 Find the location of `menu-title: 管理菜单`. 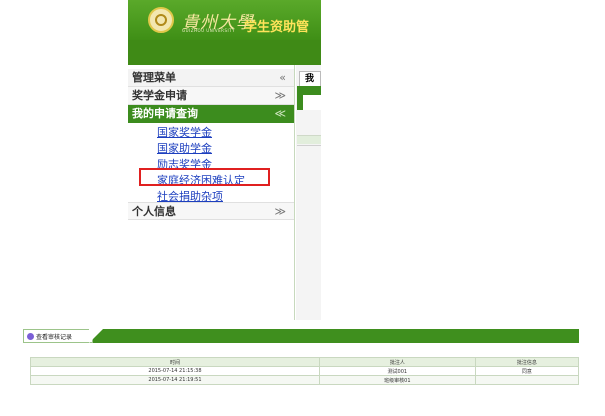

menu-title: 管理菜单 is located at coordinates (154, 77).